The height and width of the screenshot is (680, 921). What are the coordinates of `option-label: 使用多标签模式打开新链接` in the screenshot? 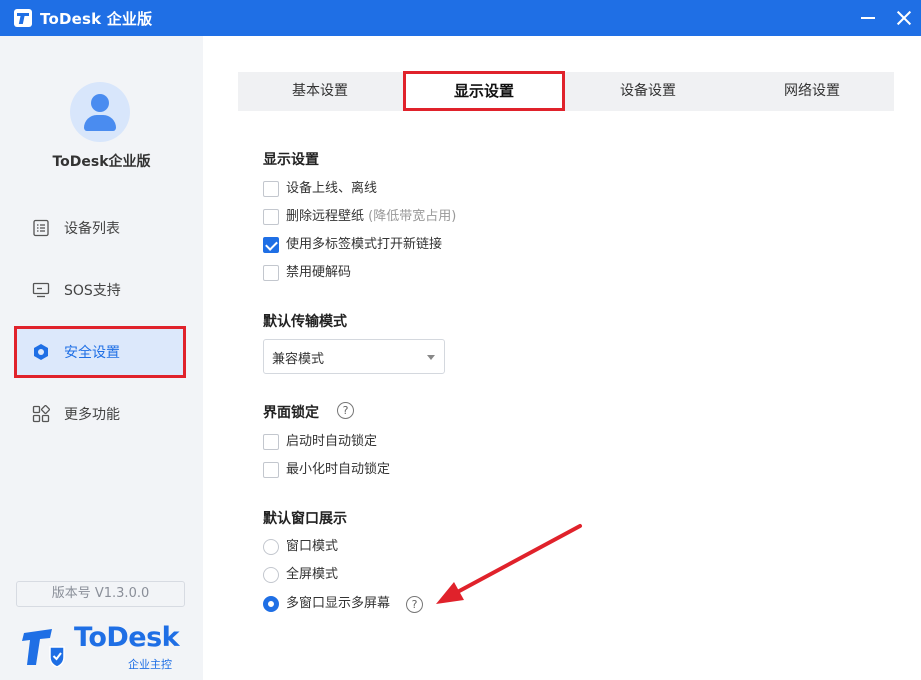 It's located at (364, 244).